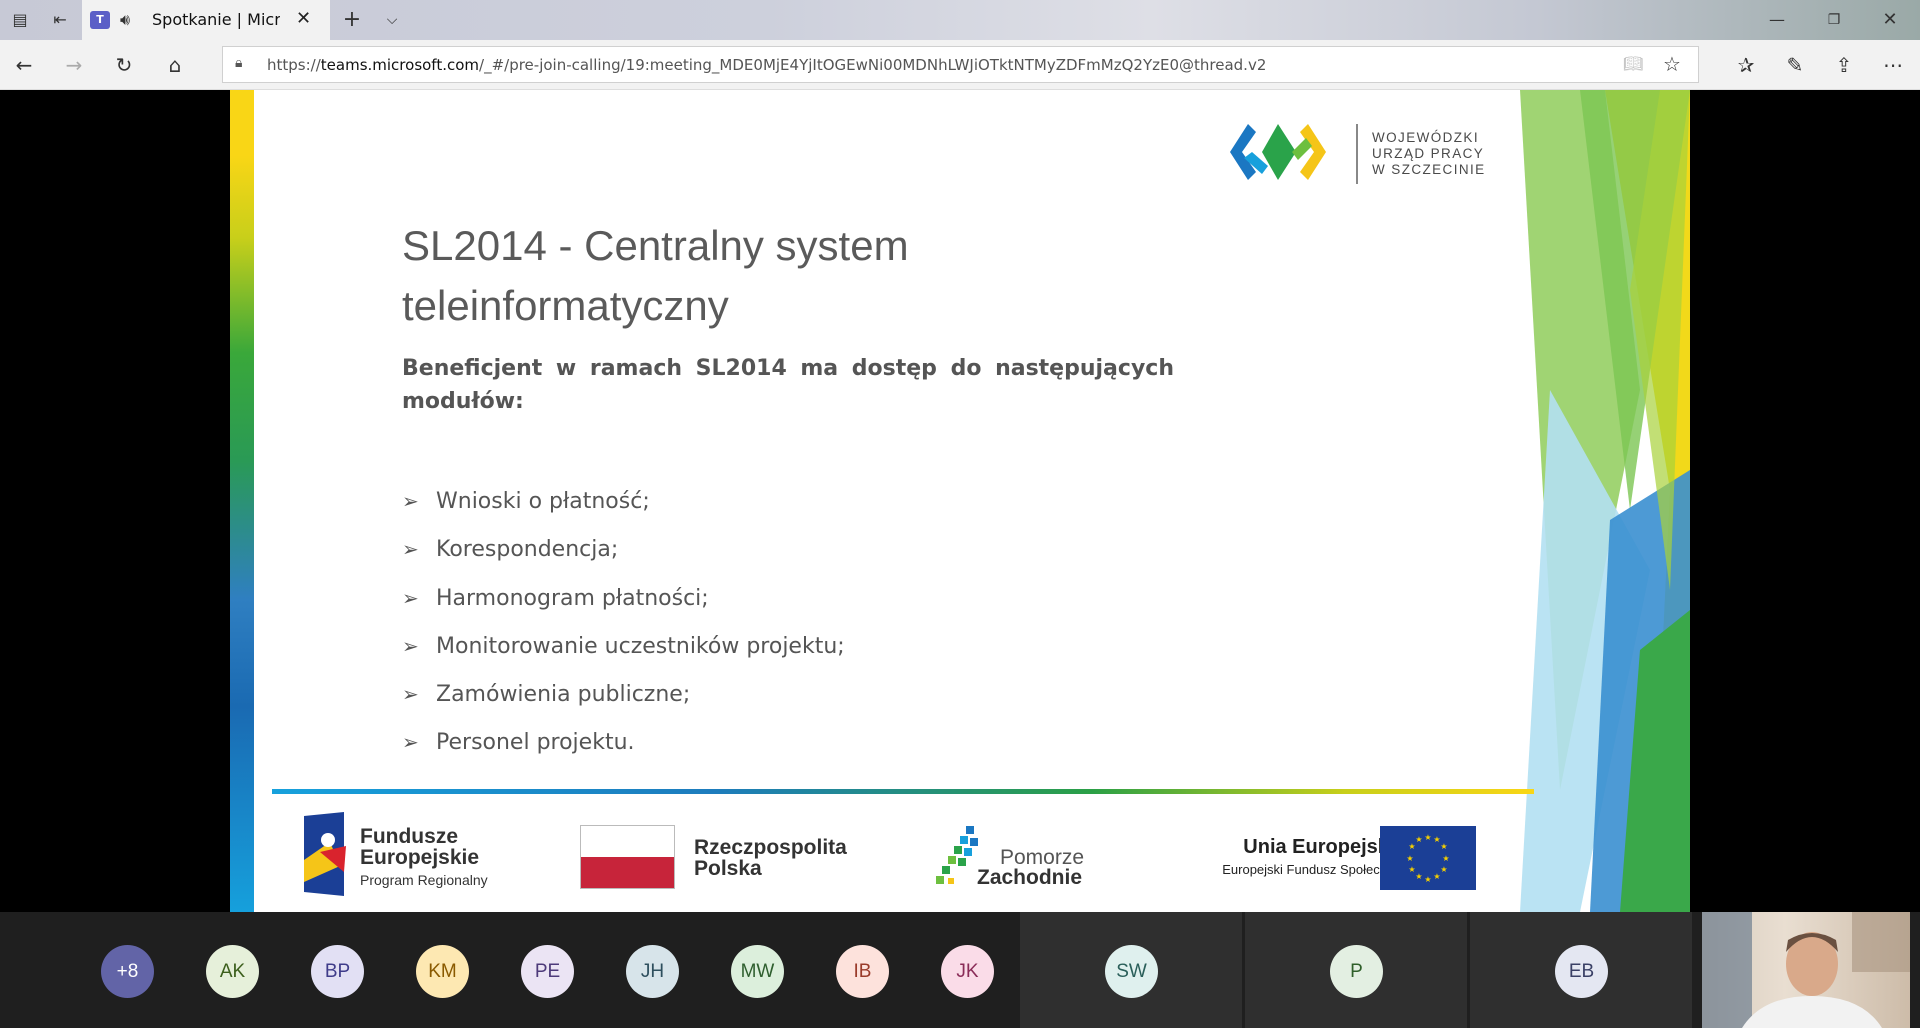  I want to click on reading-view-icon: 📖︎, so click(1633, 63).